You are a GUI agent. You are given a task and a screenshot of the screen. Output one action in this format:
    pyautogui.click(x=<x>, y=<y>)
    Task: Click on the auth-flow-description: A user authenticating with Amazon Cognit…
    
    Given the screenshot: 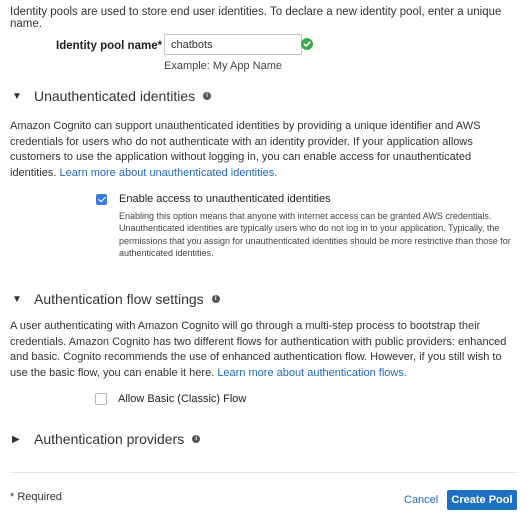 What is the action you would take?
    pyautogui.click(x=265, y=350)
    